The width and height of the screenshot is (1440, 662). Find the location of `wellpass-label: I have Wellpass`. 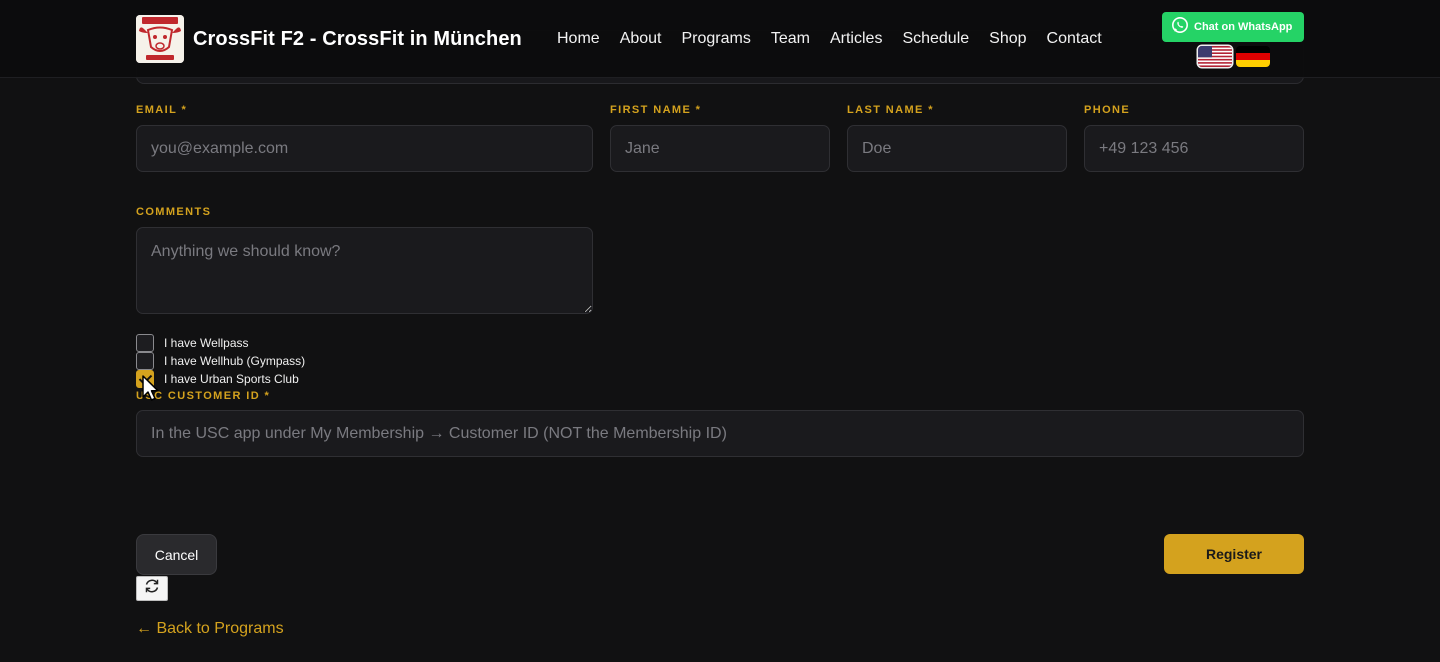

wellpass-label: I have Wellpass is located at coordinates (206, 343).